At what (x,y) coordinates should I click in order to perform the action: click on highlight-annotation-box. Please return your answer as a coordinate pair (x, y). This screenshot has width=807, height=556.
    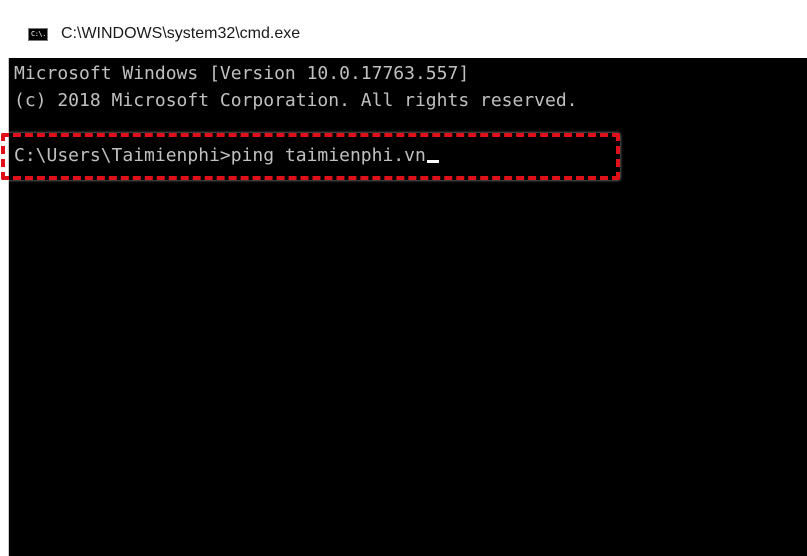
    Looking at the image, I should click on (310, 156).